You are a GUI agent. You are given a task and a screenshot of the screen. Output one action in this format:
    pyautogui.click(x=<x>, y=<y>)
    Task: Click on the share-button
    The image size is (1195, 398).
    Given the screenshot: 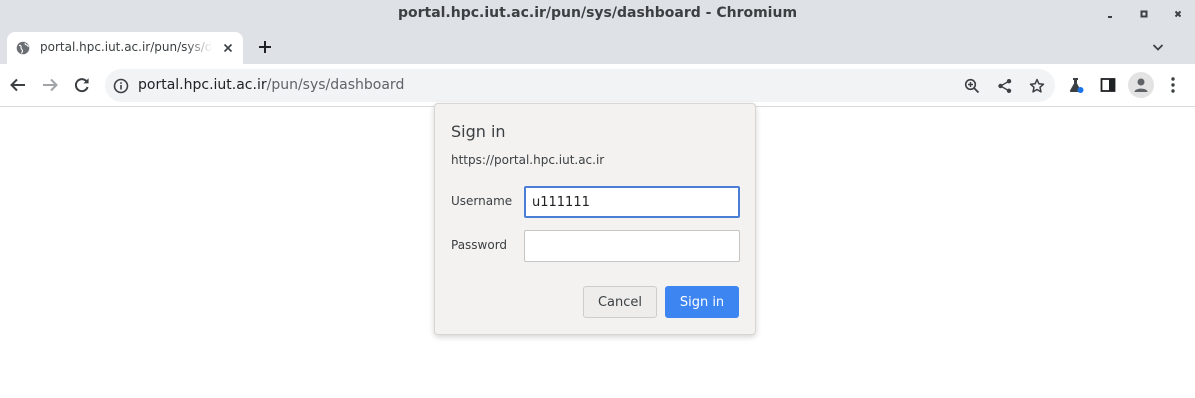 What is the action you would take?
    pyautogui.click(x=1005, y=86)
    